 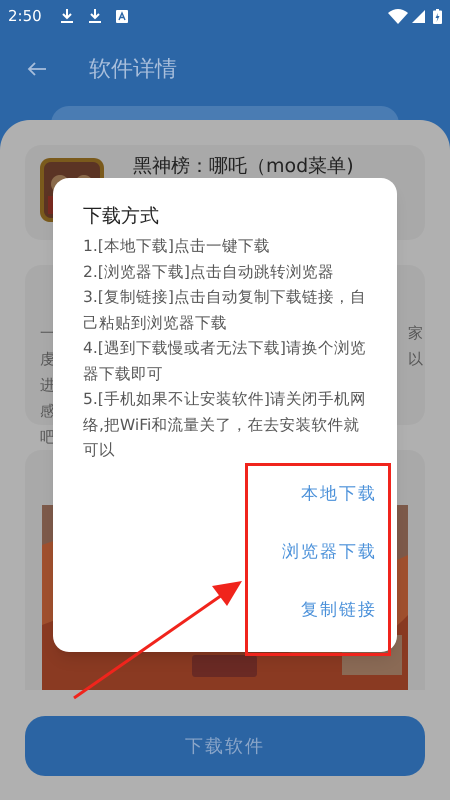 I want to click on wifi-icon, so click(x=398, y=16).